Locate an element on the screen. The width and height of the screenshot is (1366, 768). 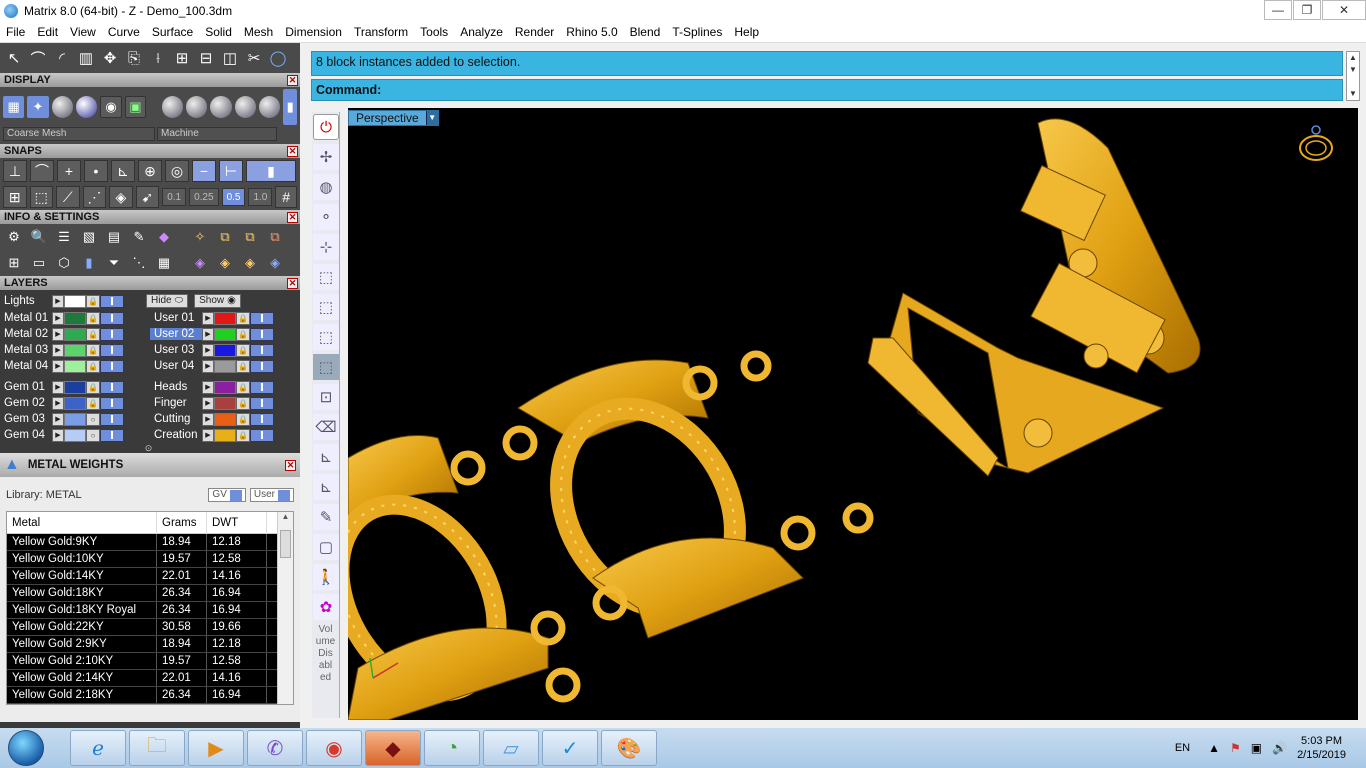
tolerance-0-1: 0.1 is located at coordinates (174, 197).